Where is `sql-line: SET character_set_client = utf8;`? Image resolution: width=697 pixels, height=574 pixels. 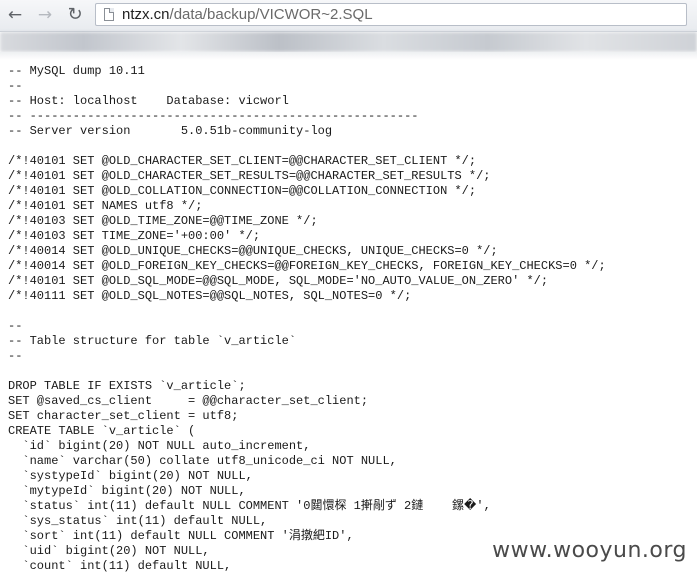 sql-line: SET character_set_client = utf8; is located at coordinates (123, 416).